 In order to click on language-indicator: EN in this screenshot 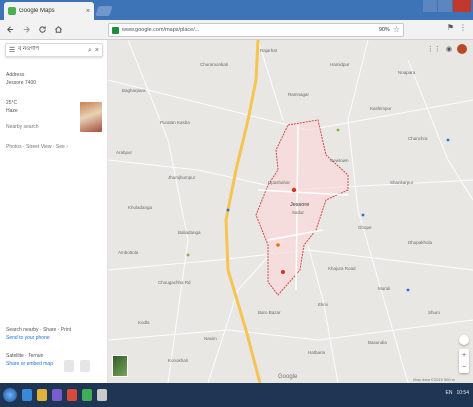, I will do `click(449, 393)`.